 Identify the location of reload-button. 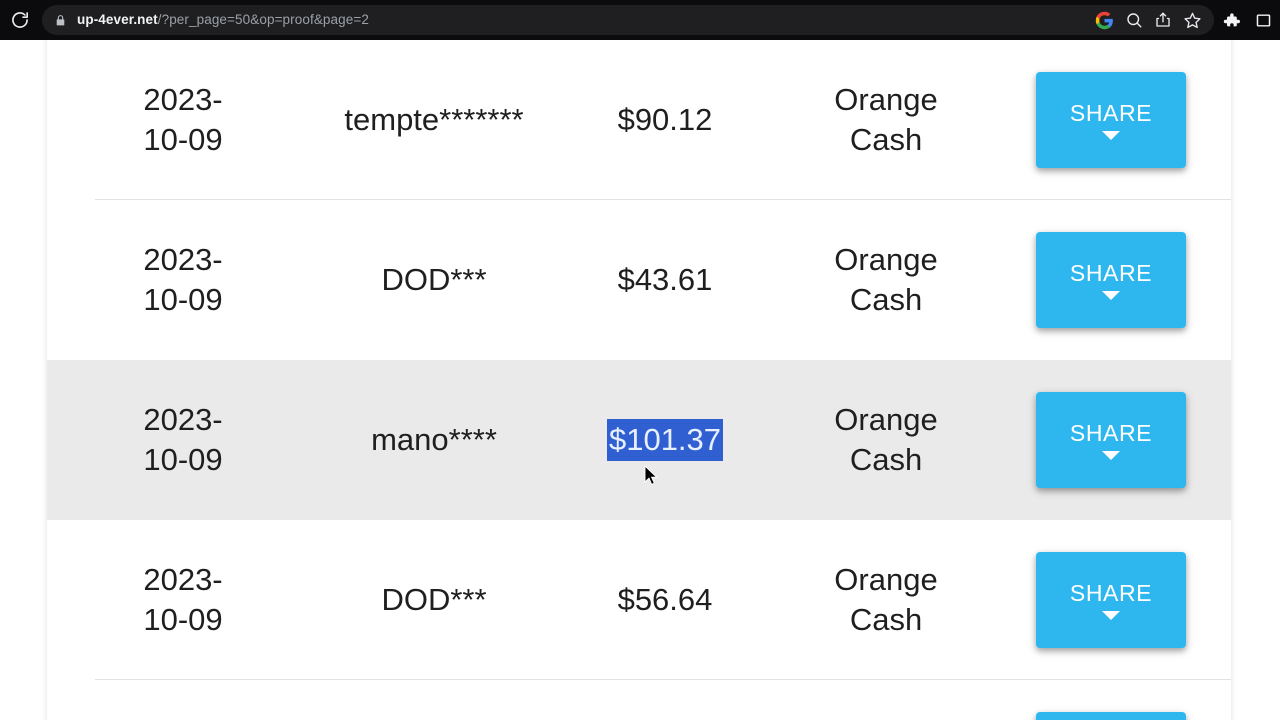
(20, 20).